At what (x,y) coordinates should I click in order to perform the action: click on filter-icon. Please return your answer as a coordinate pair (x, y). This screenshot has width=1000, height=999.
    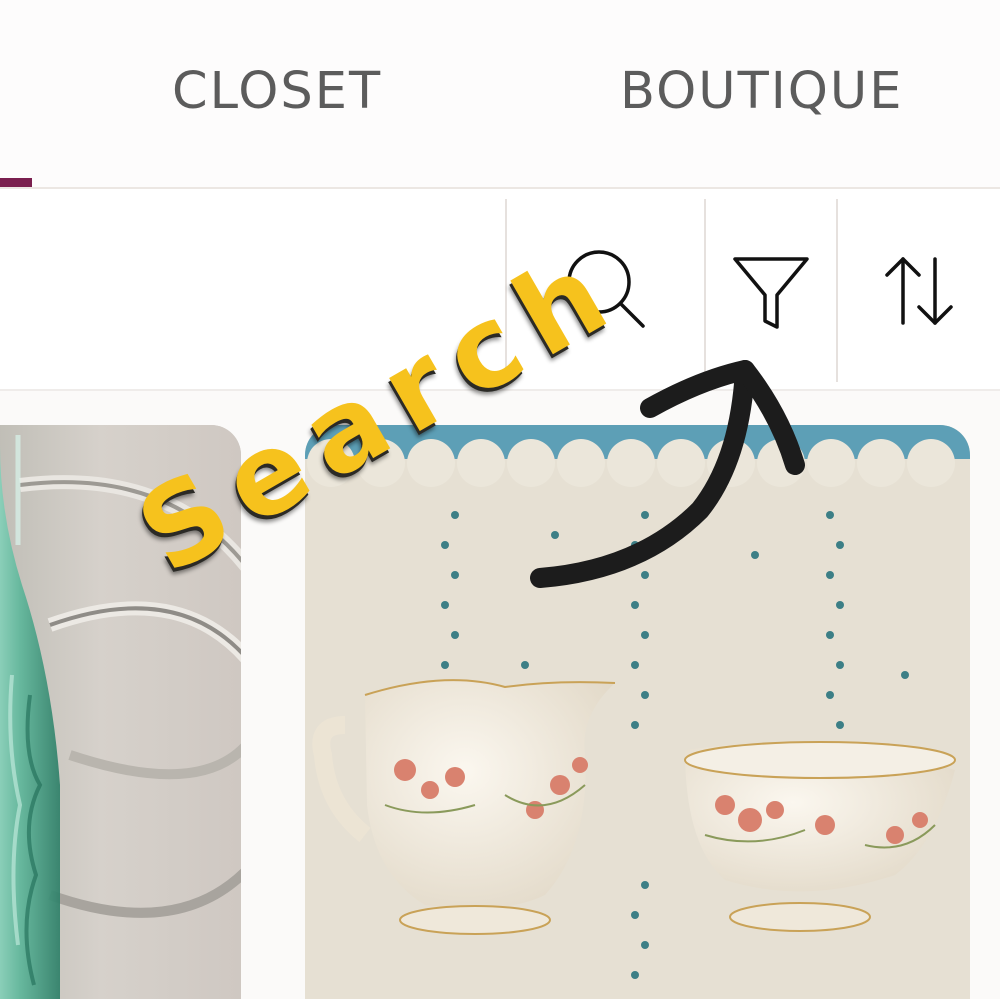
    Looking at the image, I should click on (771, 292).